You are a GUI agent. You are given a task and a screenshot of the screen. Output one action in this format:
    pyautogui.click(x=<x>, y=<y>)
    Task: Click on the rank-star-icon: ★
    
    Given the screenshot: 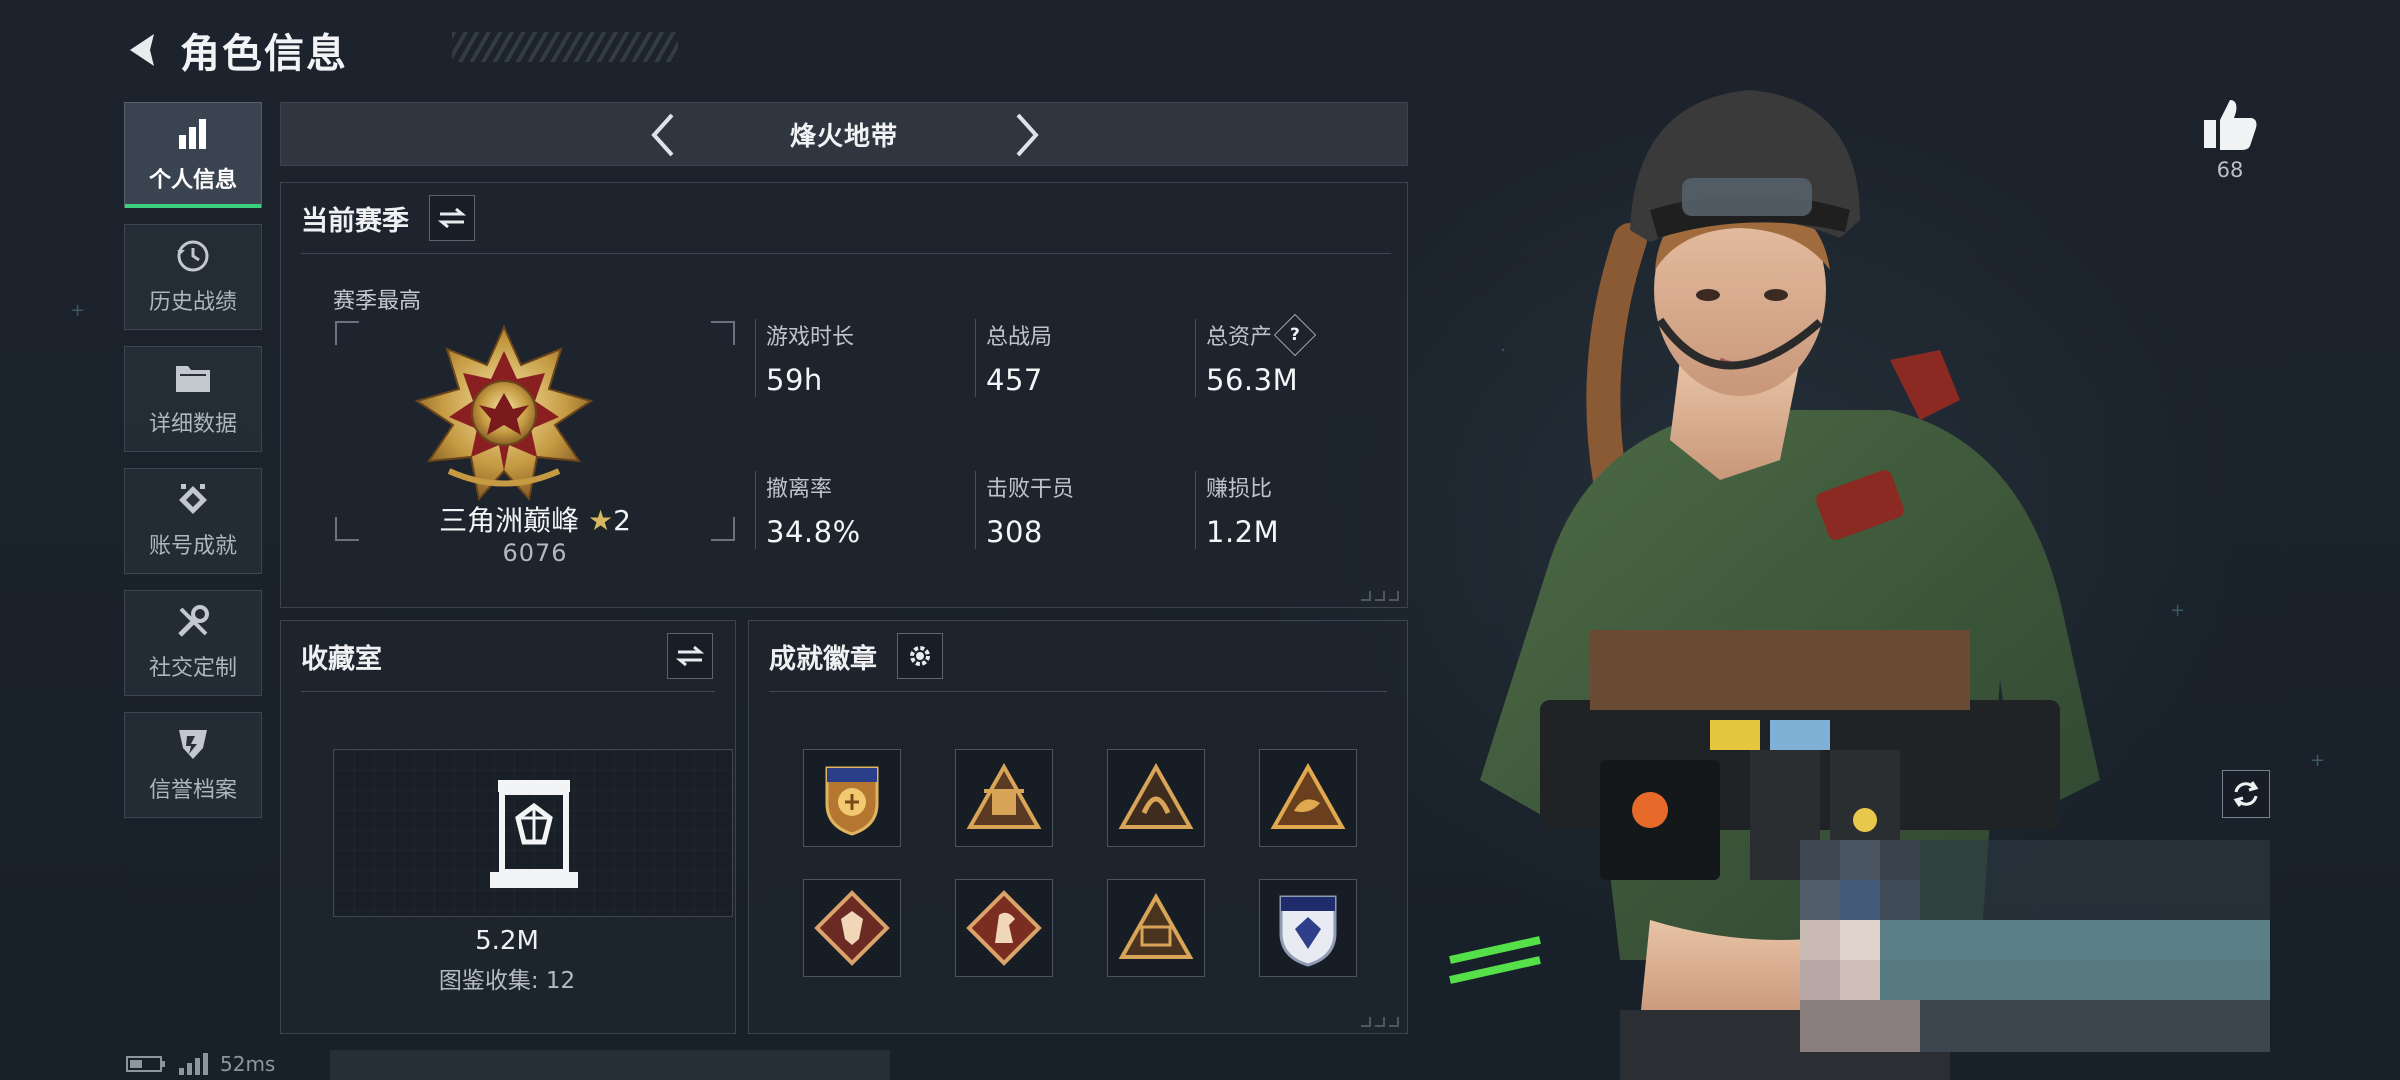 What is the action you would take?
    pyautogui.click(x=600, y=520)
    